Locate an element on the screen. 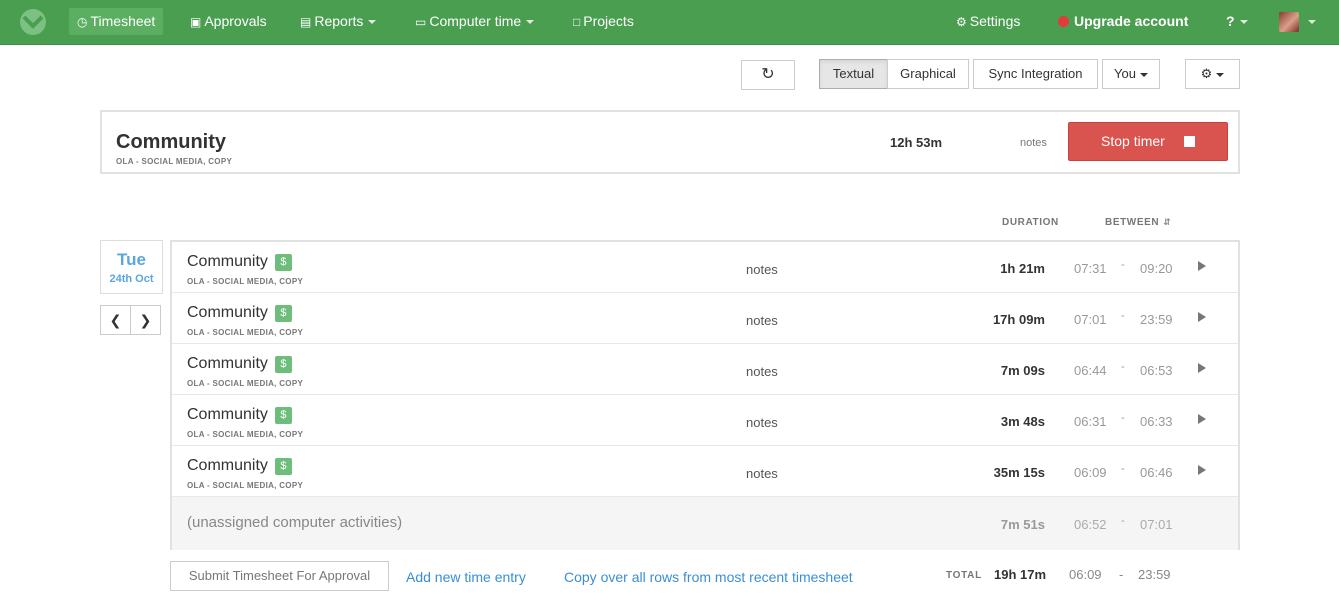 The height and width of the screenshot is (609, 1339). stop-timer-button: Stop timer is located at coordinates (1148, 141).